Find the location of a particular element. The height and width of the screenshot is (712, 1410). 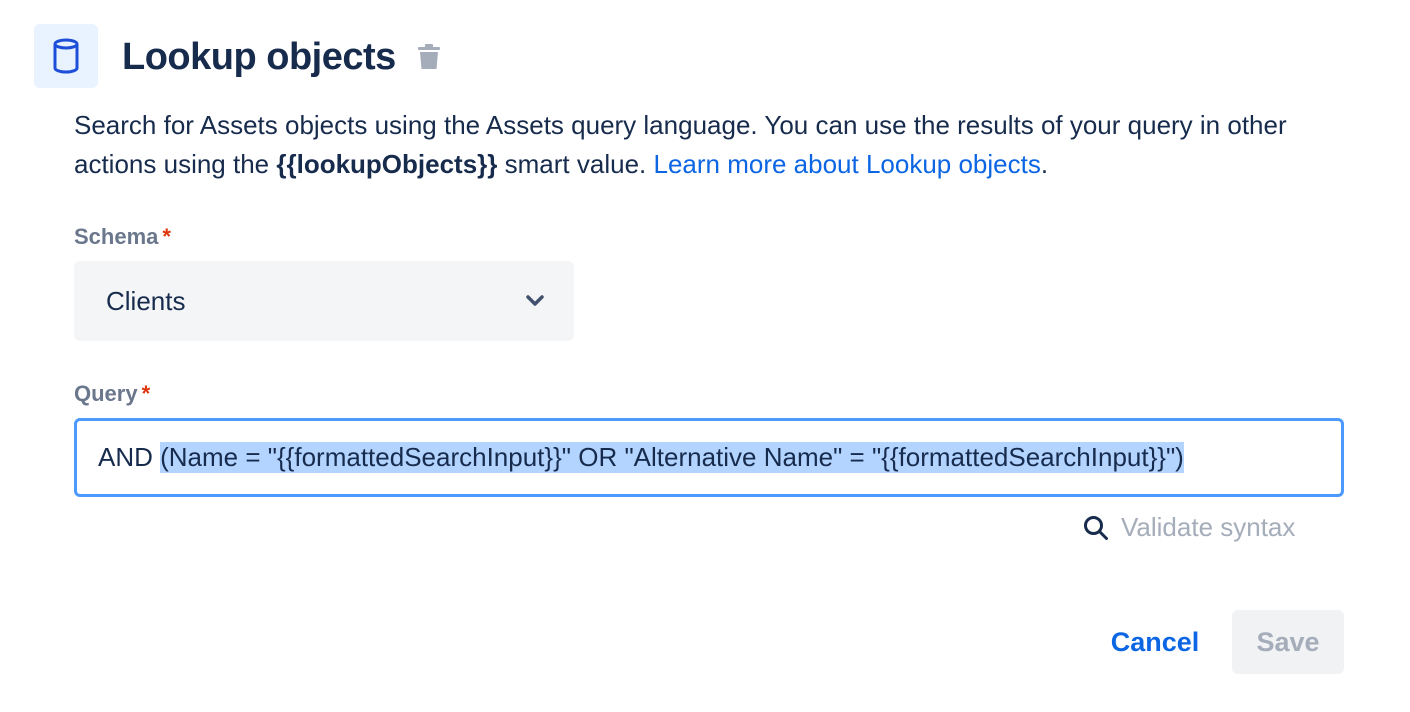

query-label: Query * is located at coordinates (112, 394).